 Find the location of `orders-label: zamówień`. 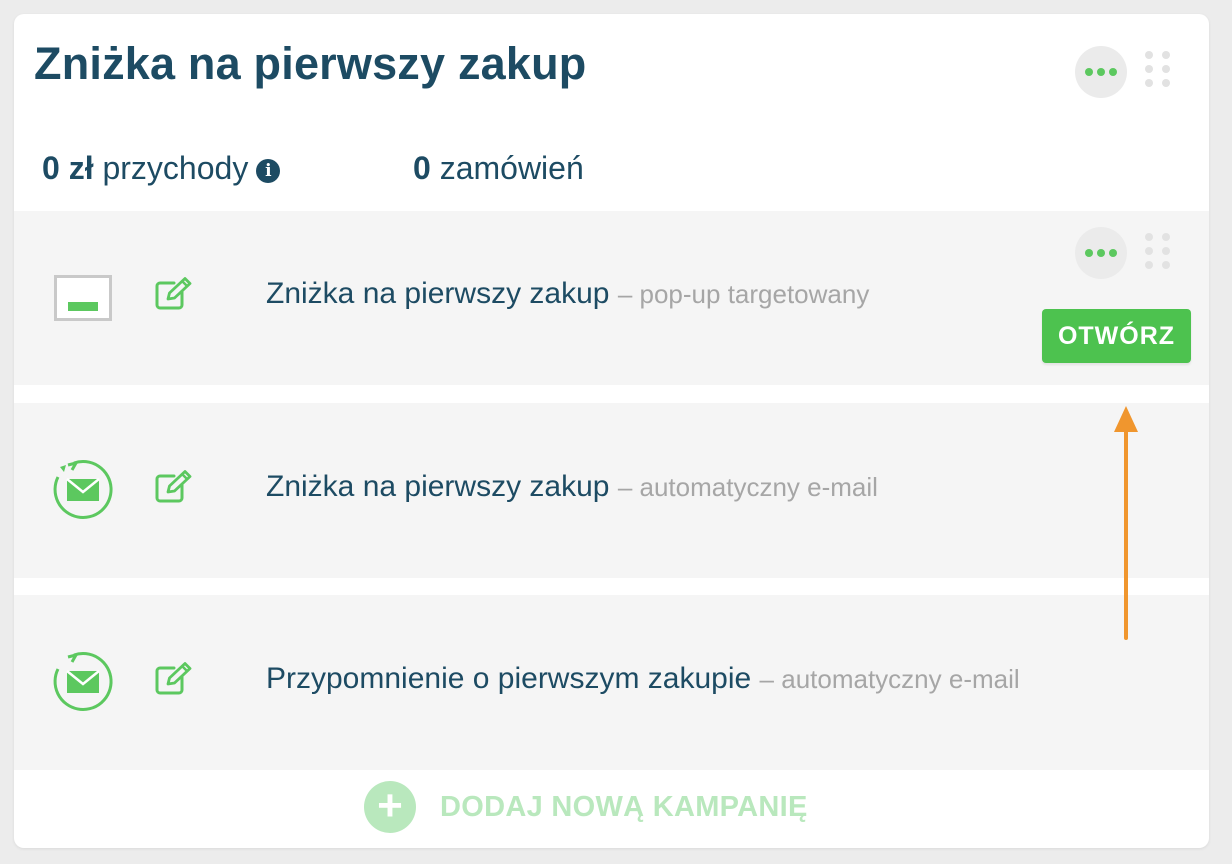

orders-label: zamówień is located at coordinates (511, 168).